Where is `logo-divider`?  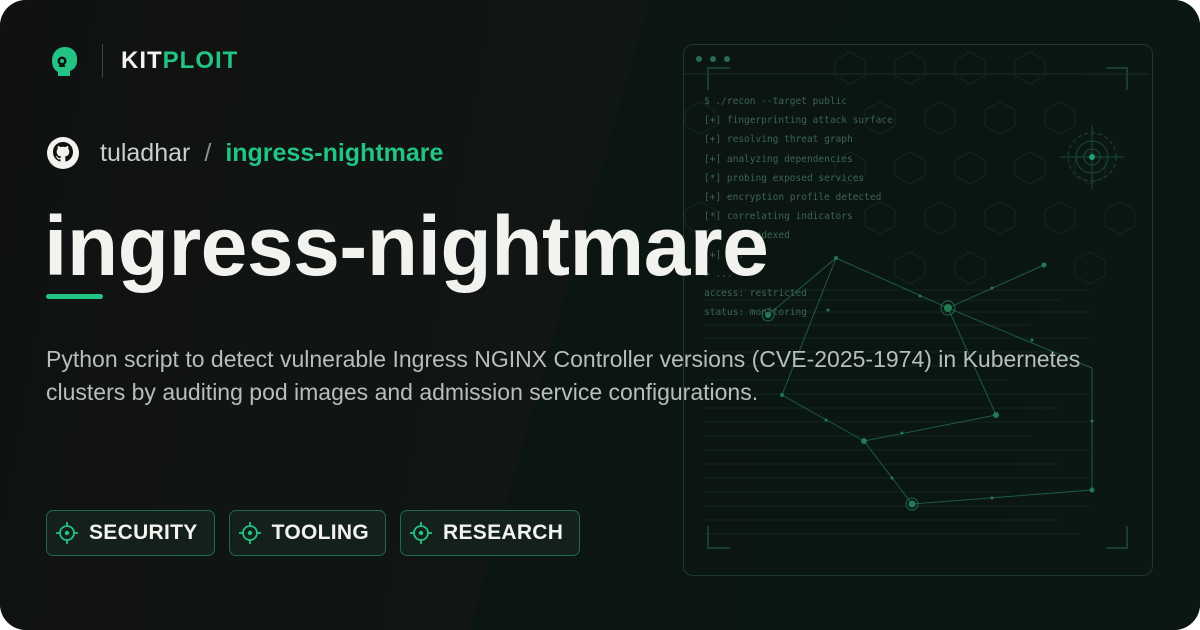
logo-divider is located at coordinates (102, 61).